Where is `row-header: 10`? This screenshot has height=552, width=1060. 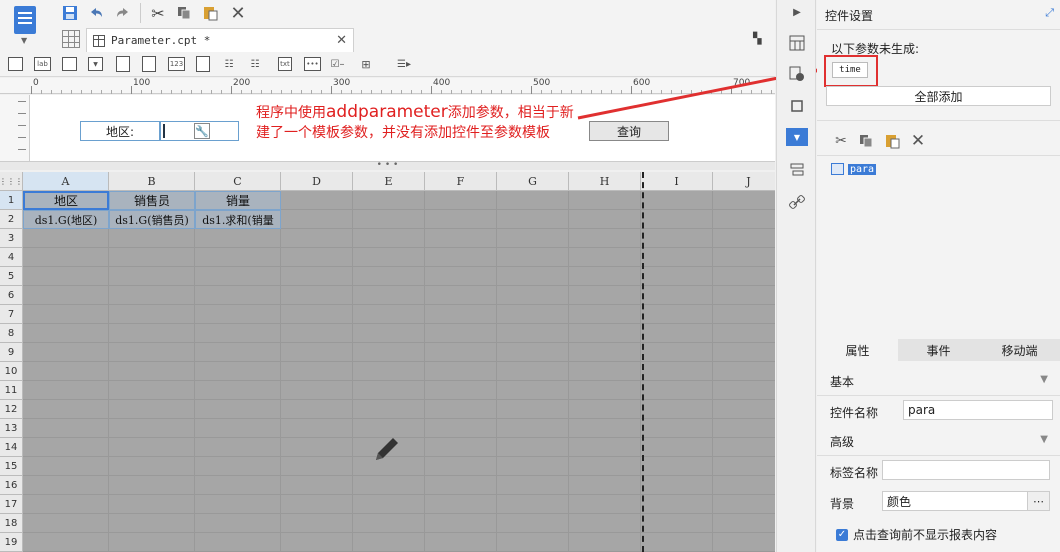
row-header: 10 is located at coordinates (11, 371).